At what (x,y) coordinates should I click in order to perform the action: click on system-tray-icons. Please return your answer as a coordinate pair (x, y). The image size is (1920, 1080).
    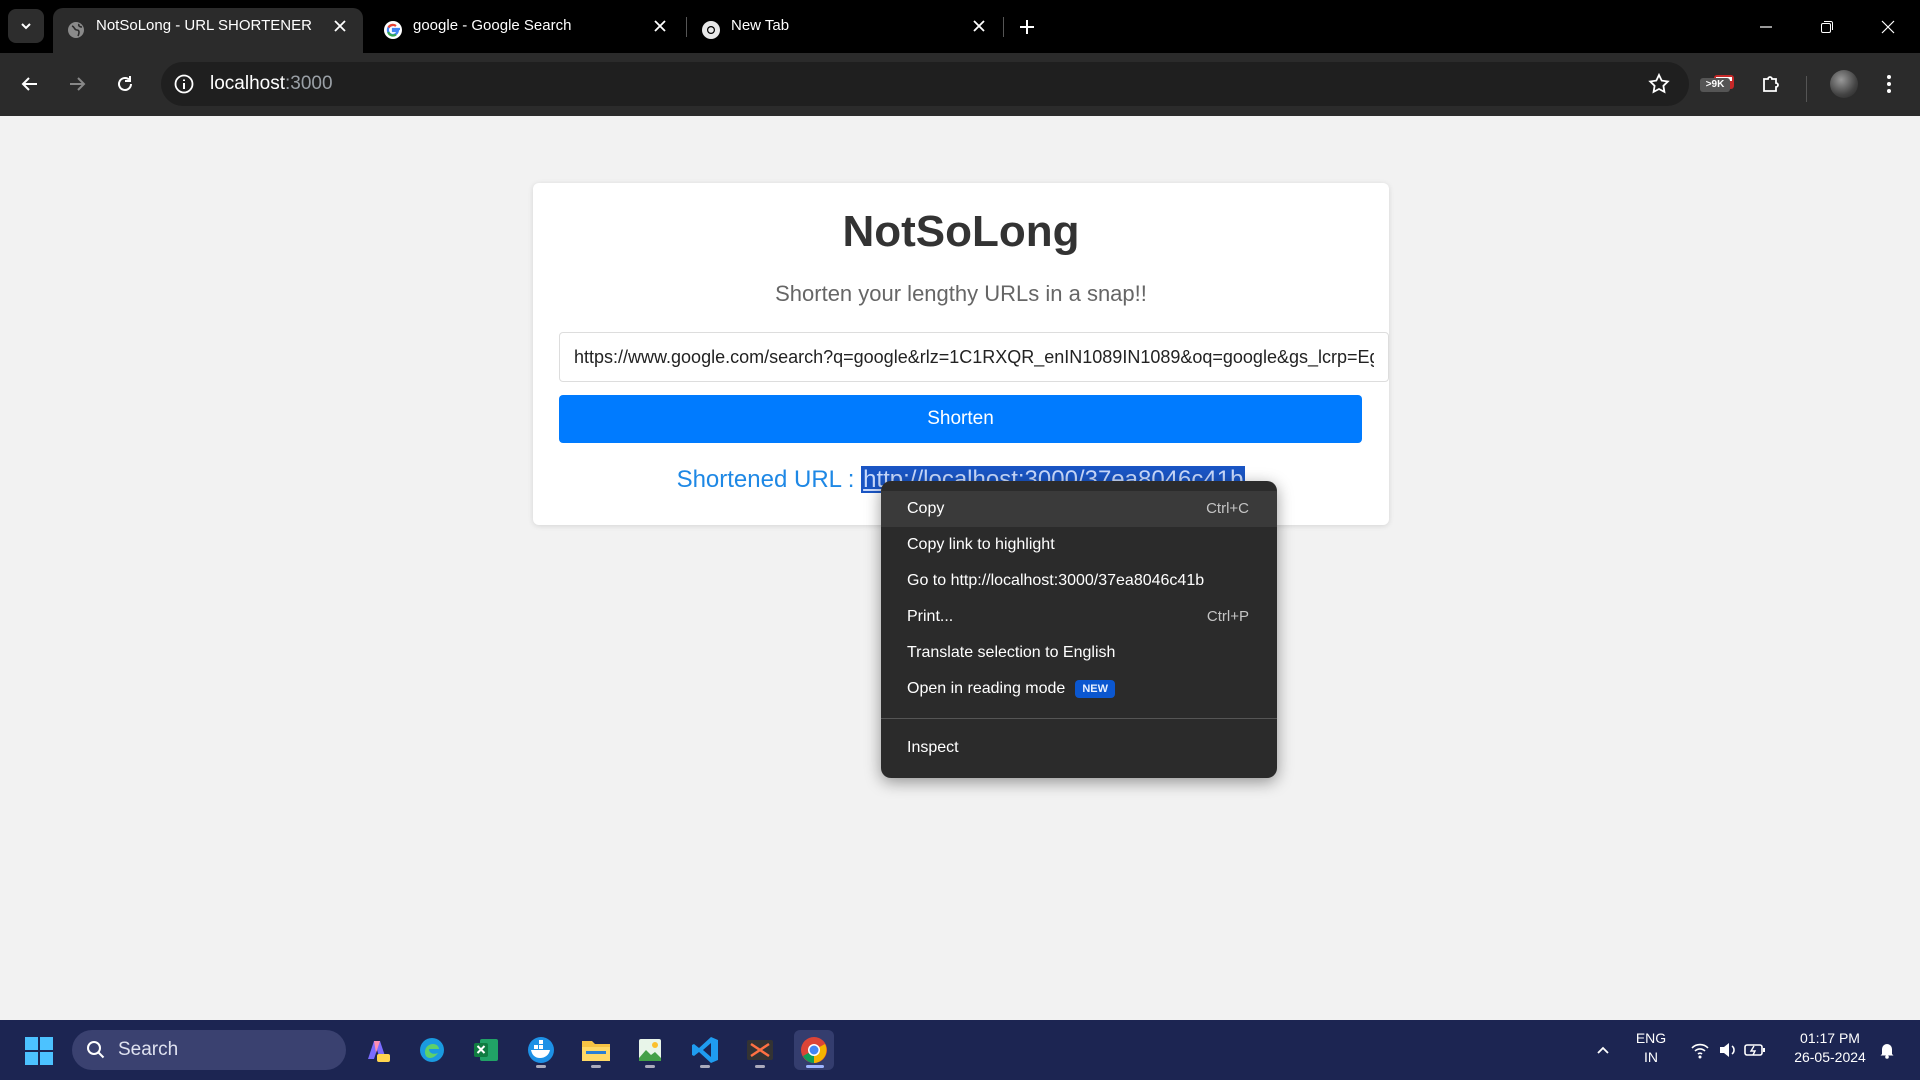
    Looking at the image, I should click on (1728, 1050).